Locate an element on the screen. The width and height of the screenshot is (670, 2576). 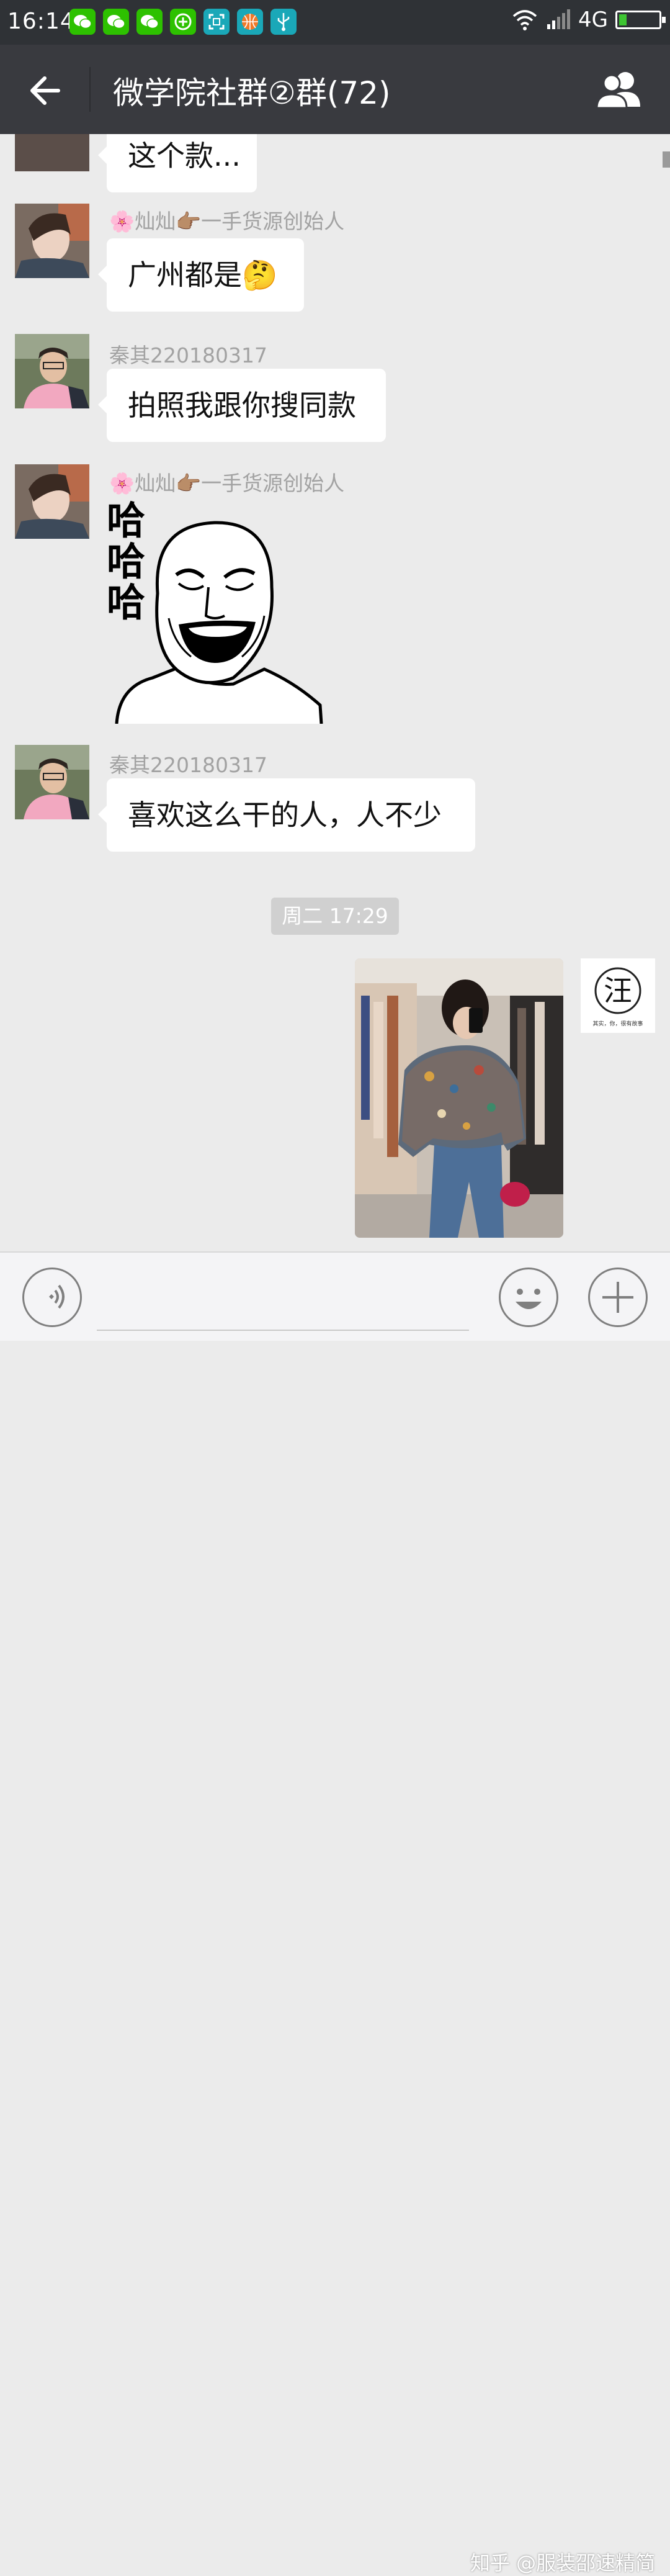
arrow-left-icon is located at coordinates (45, 90).